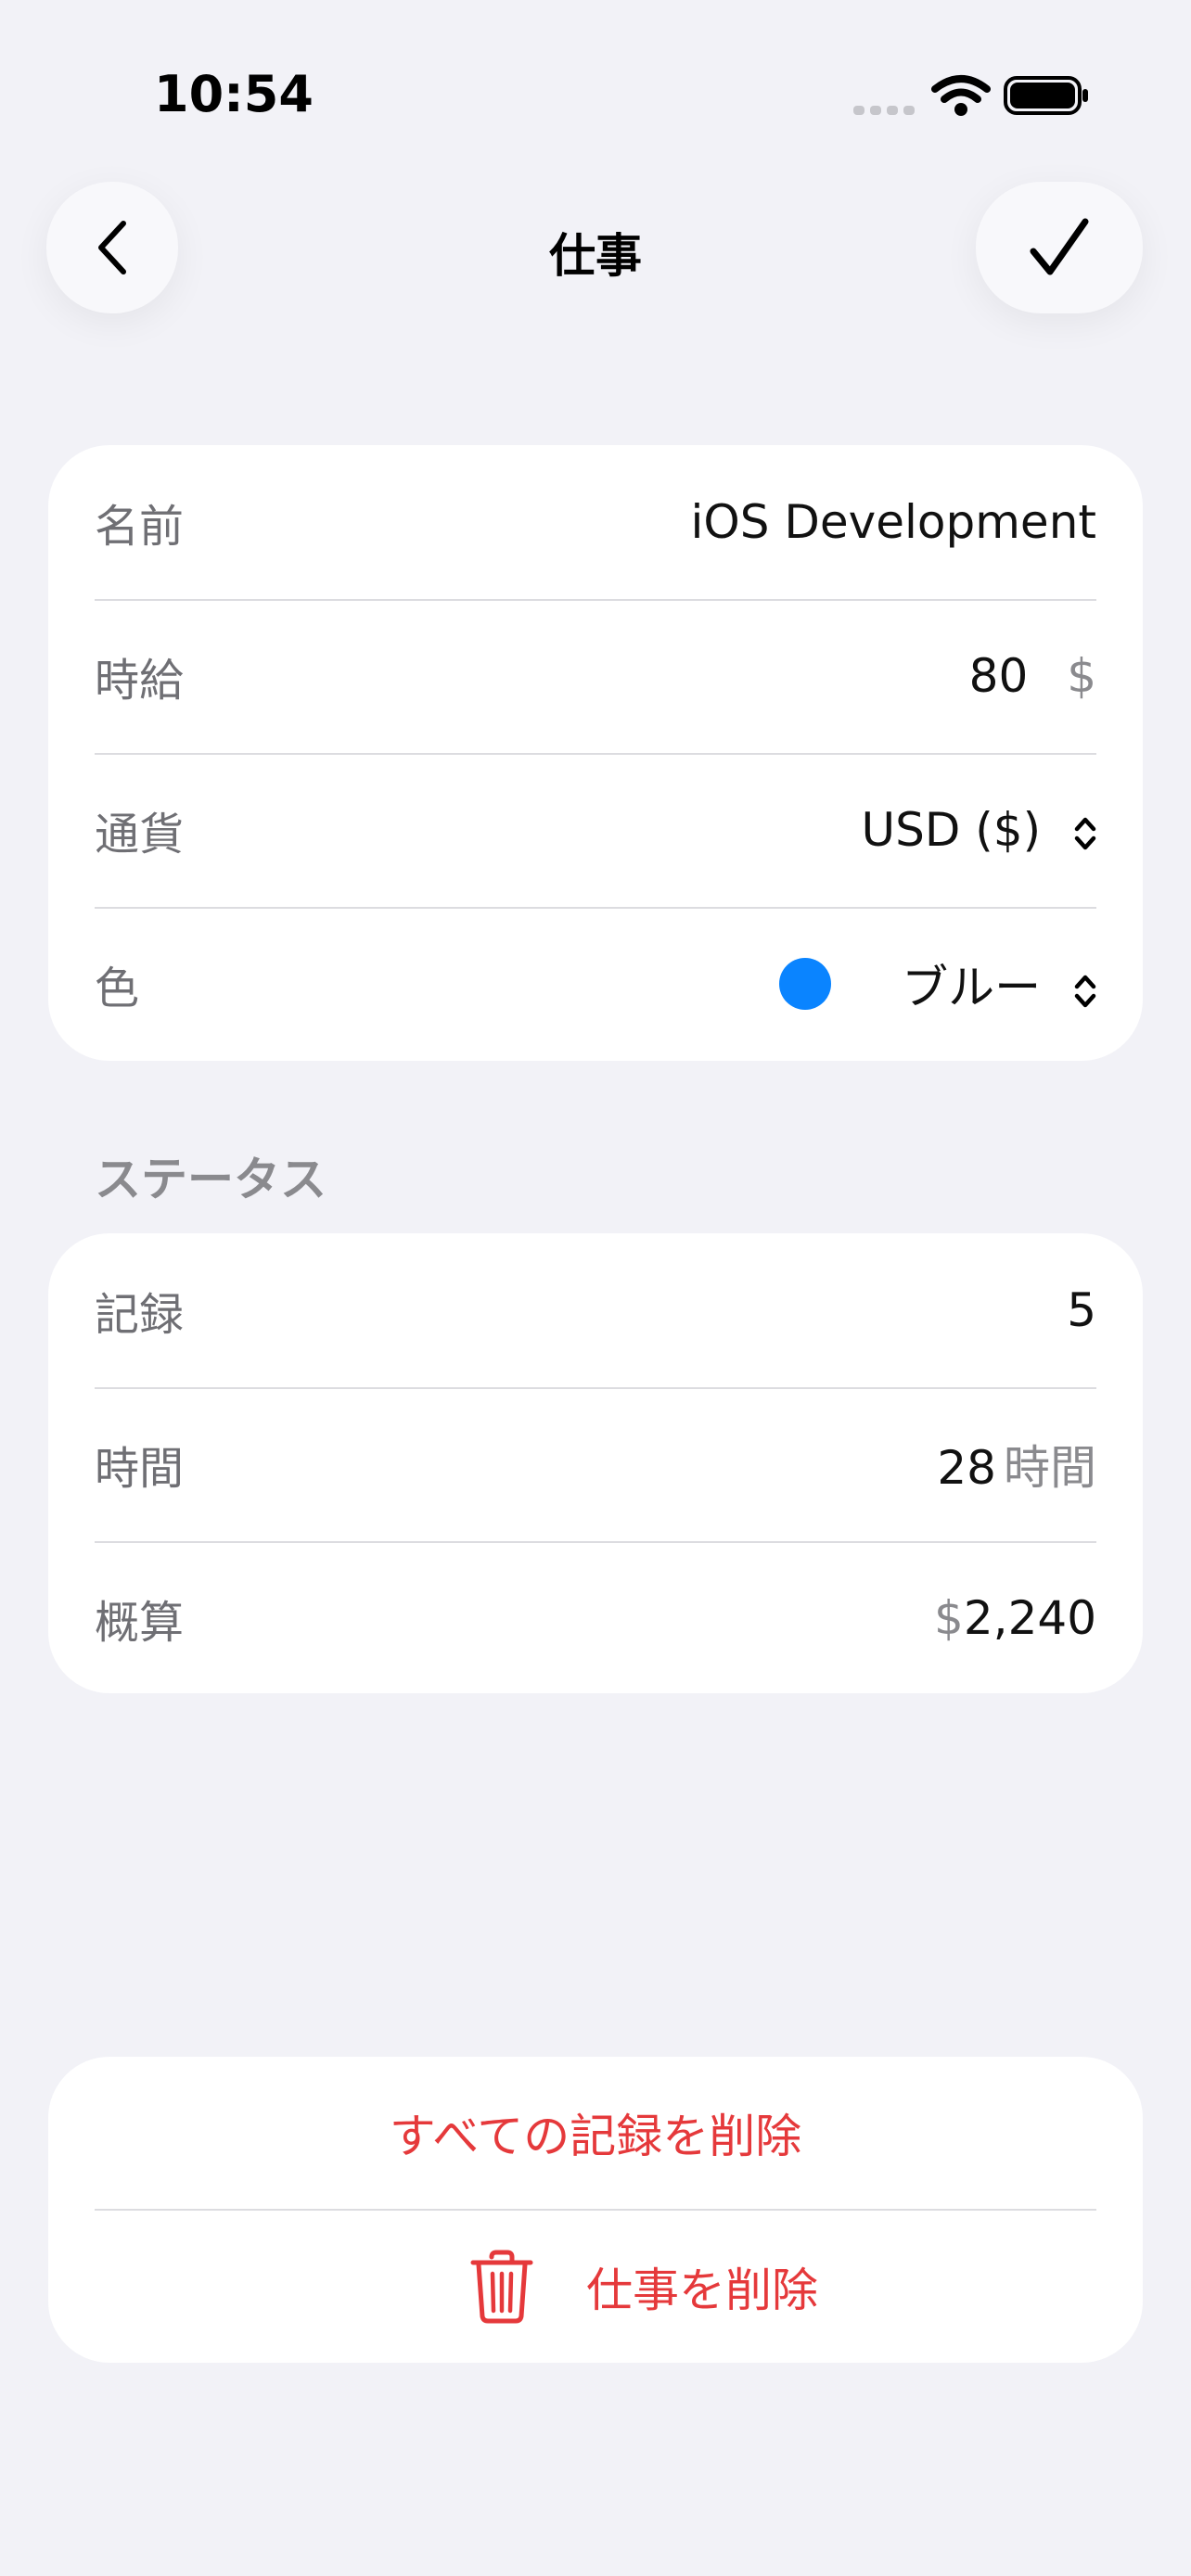  I want to click on wifi-icon, so click(961, 95).